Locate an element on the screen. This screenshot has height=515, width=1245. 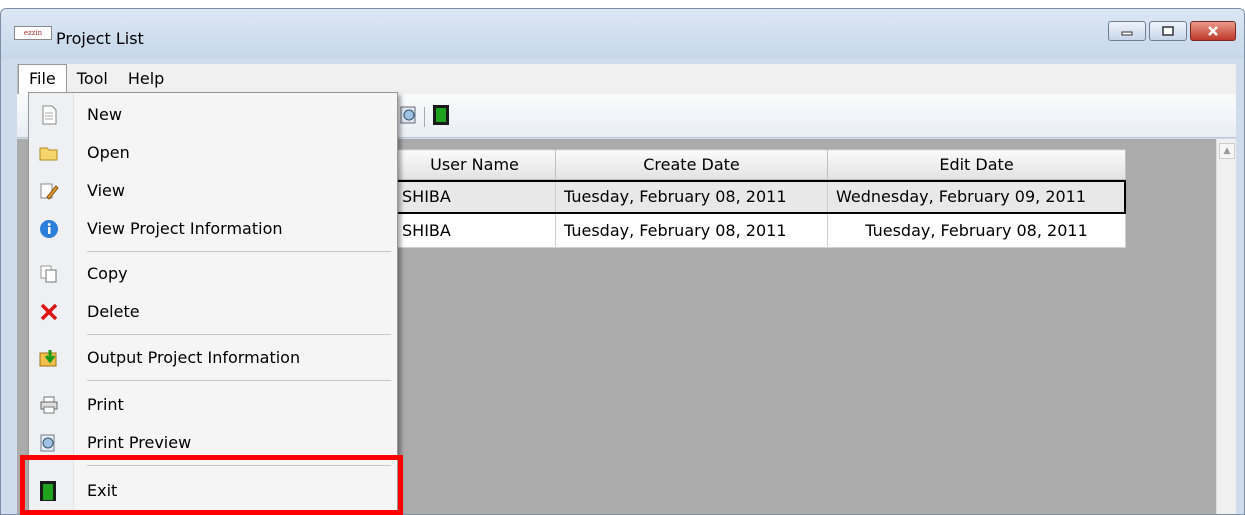
print-preview-icon is located at coordinates (47, 443).